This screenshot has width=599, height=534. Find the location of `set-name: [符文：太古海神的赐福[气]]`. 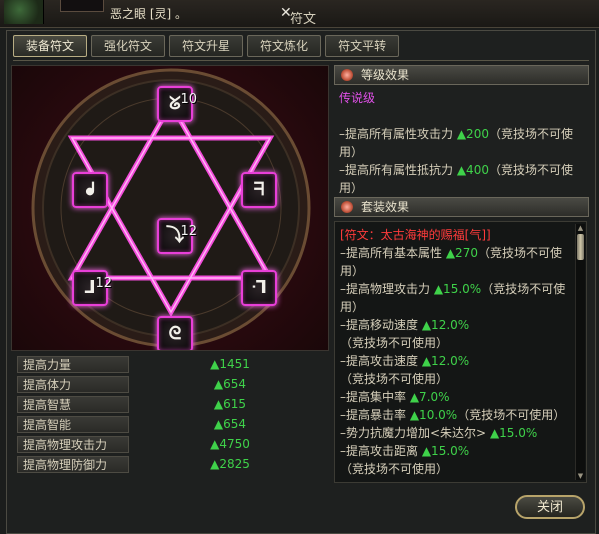

set-name: [符文：太古海神的赐福[气]] is located at coordinates (415, 235).